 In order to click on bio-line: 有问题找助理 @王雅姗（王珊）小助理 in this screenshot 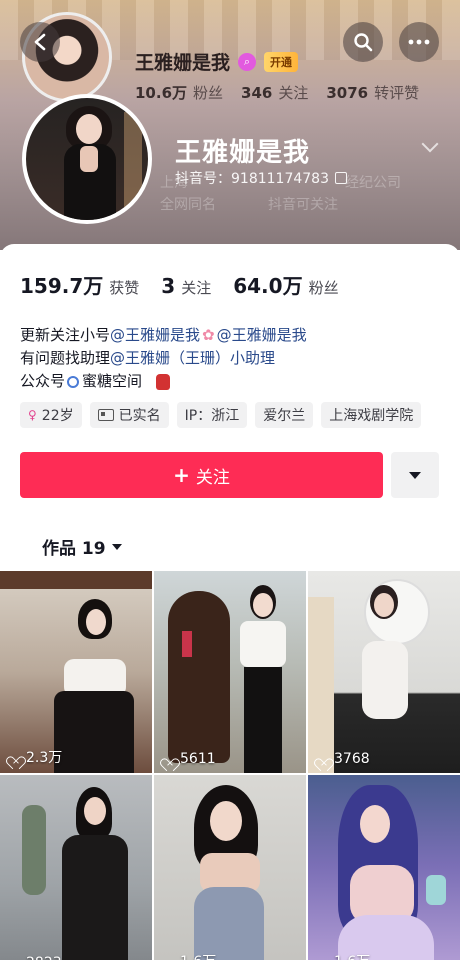, I will do `click(163, 358)`.